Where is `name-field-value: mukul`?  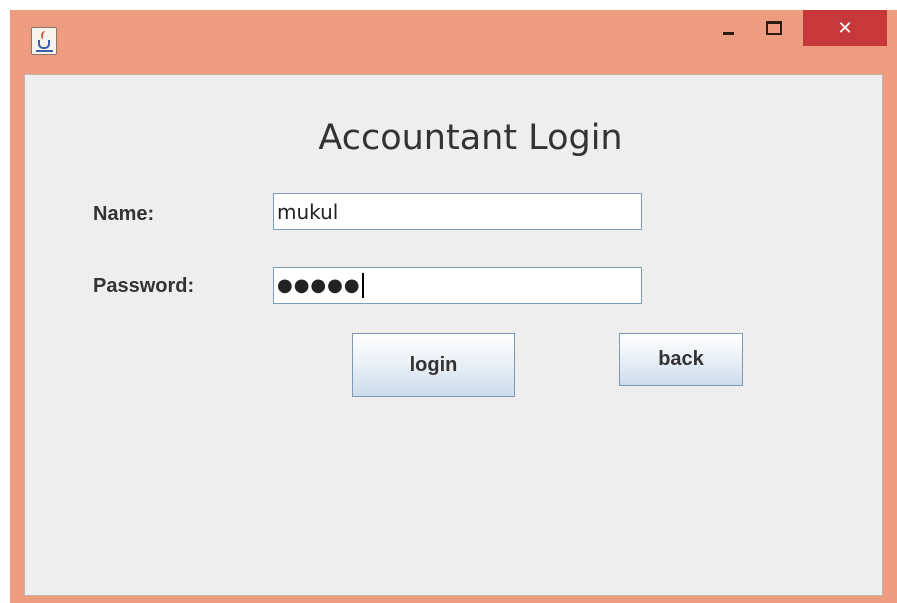
name-field-value: mukul is located at coordinates (308, 211).